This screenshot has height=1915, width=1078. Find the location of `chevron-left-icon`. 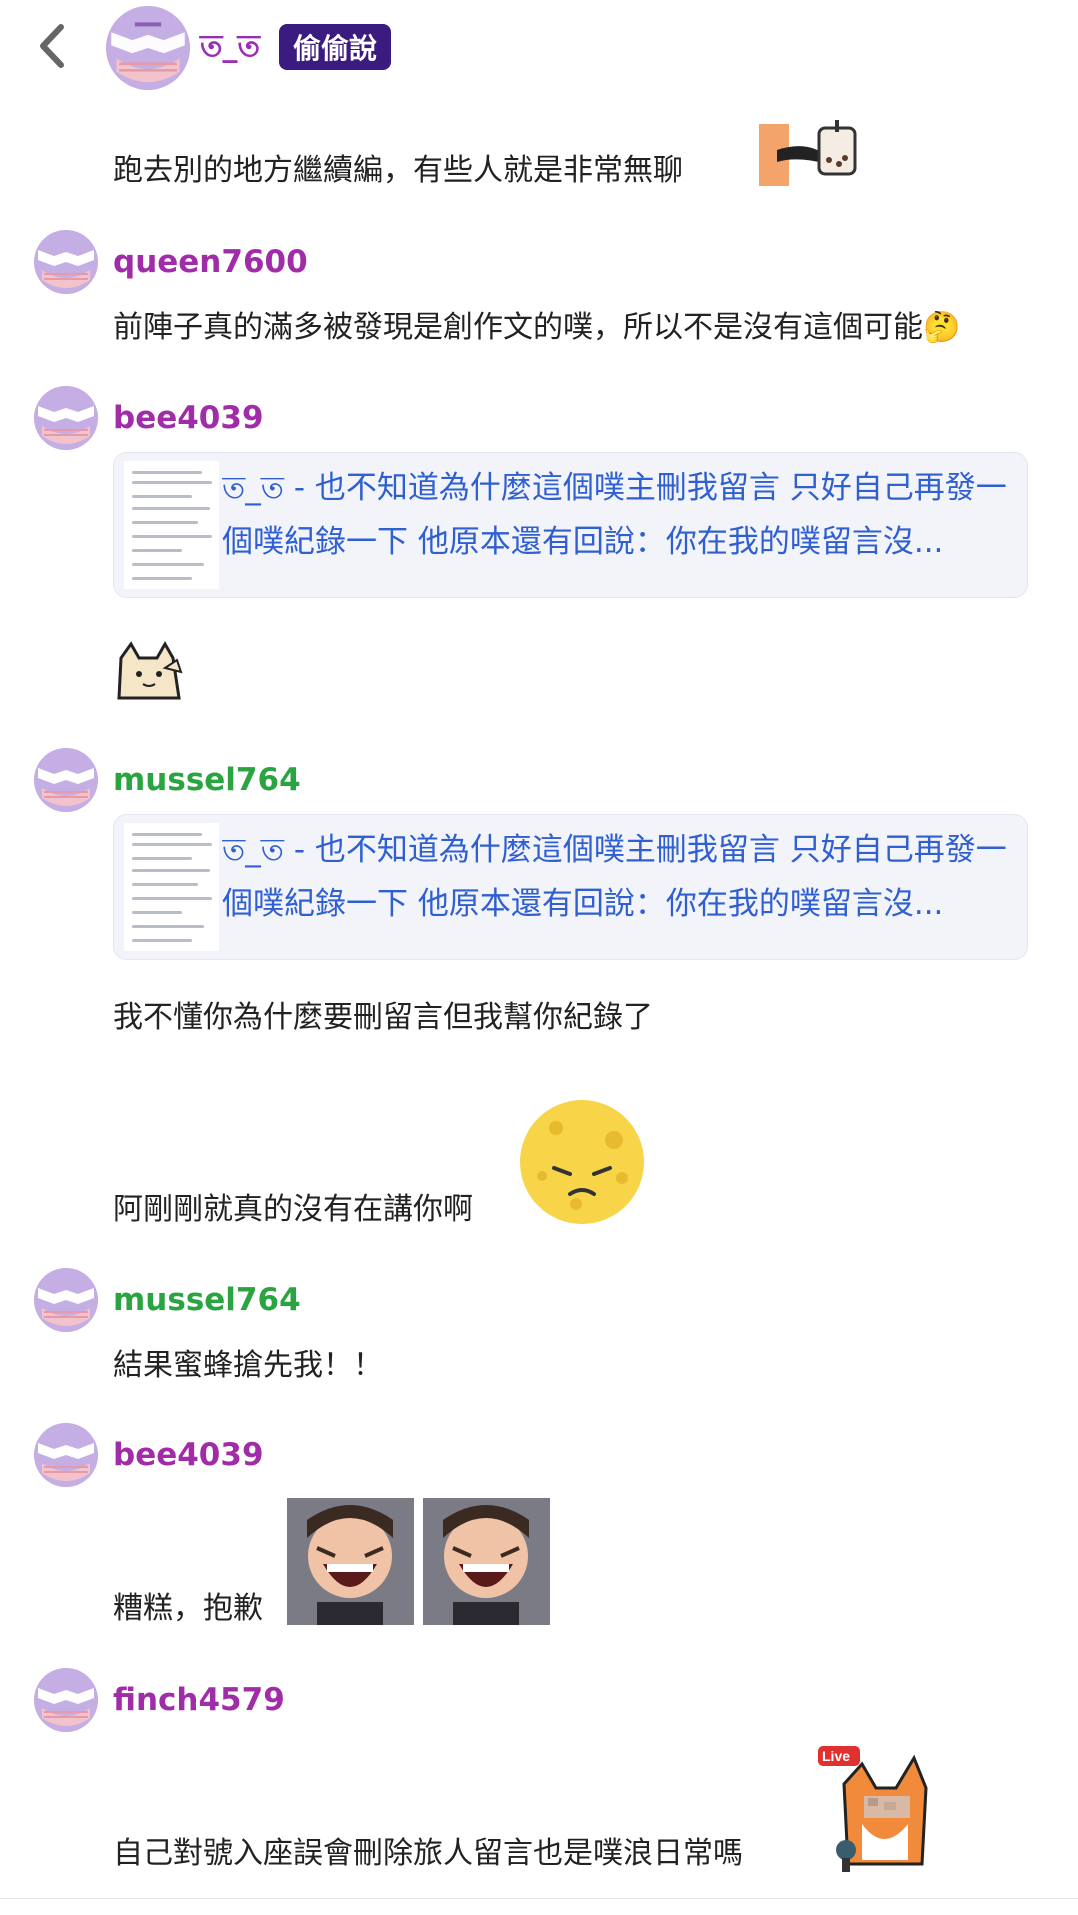

chevron-left-icon is located at coordinates (52, 46).